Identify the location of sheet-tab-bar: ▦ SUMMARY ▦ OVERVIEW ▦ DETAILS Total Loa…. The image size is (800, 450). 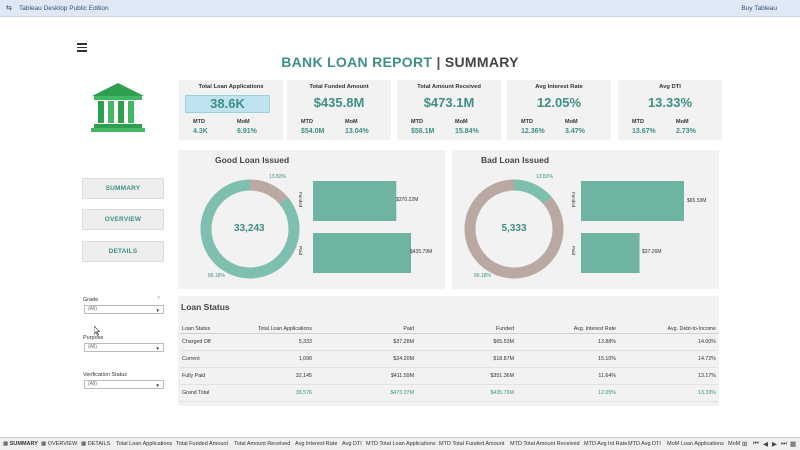
(400, 443).